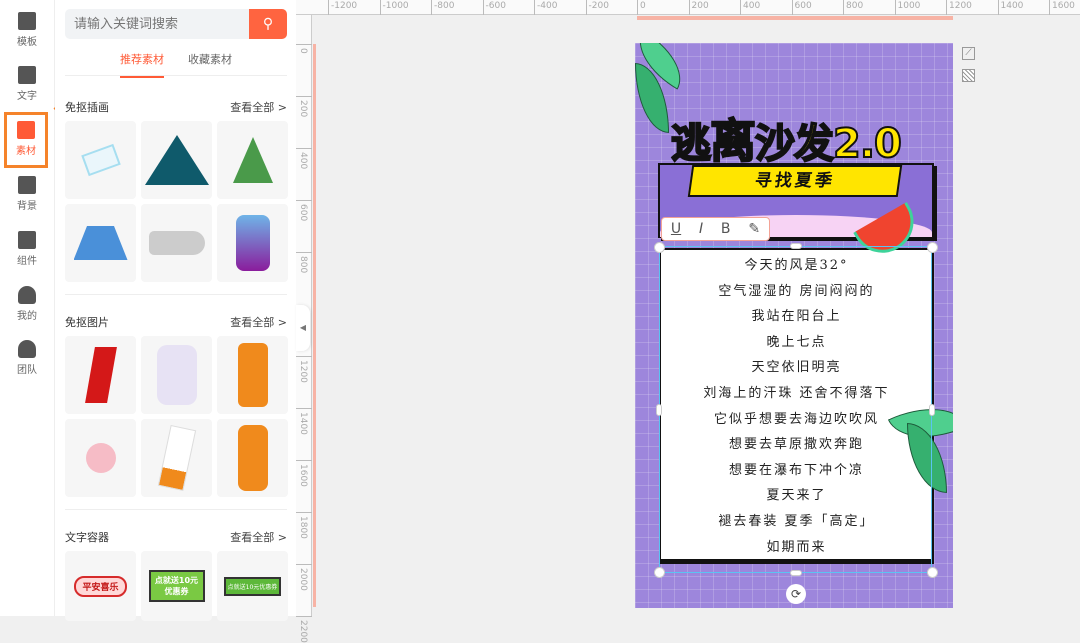 The width and height of the screenshot is (1080, 643). Describe the element at coordinates (252, 160) in the screenshot. I see `illustration-trees` at that location.